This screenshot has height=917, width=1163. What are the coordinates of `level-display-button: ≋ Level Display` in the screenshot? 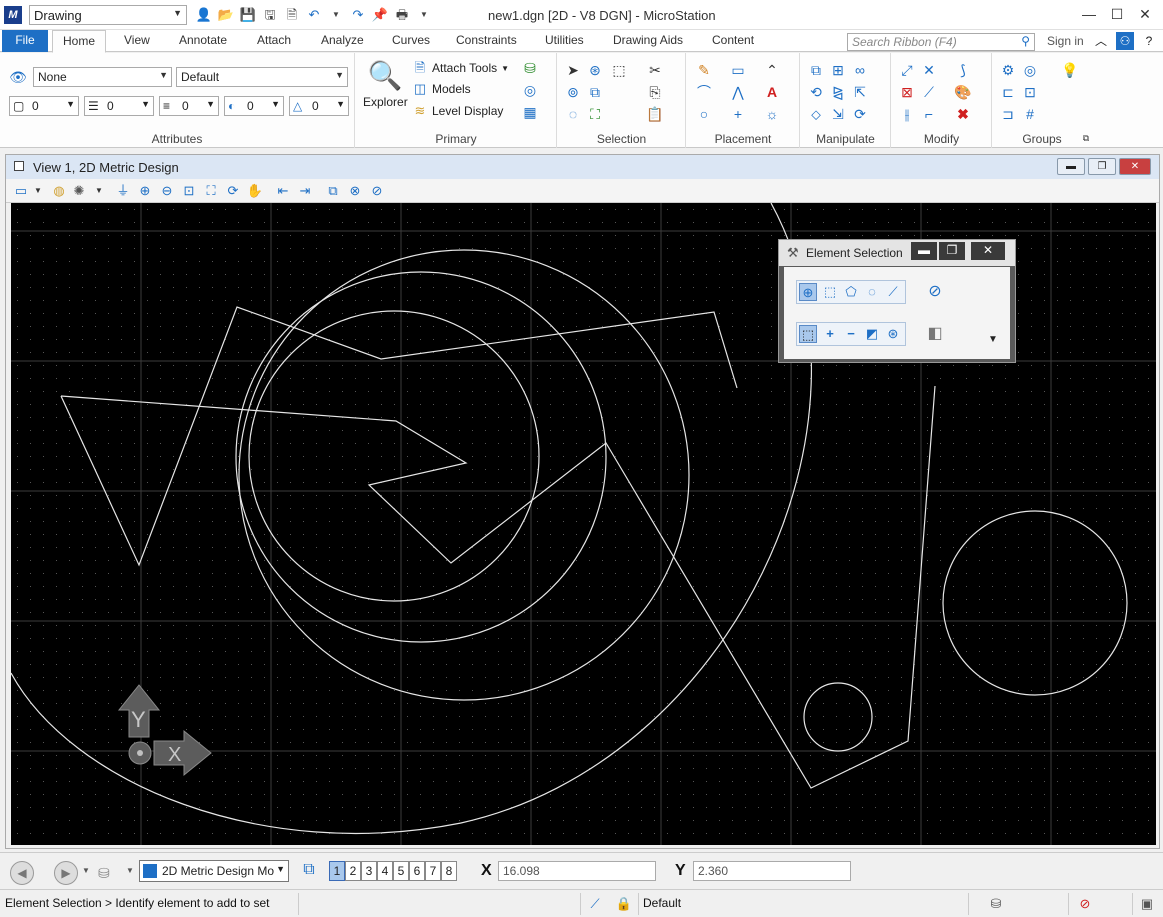 It's located at (458, 111).